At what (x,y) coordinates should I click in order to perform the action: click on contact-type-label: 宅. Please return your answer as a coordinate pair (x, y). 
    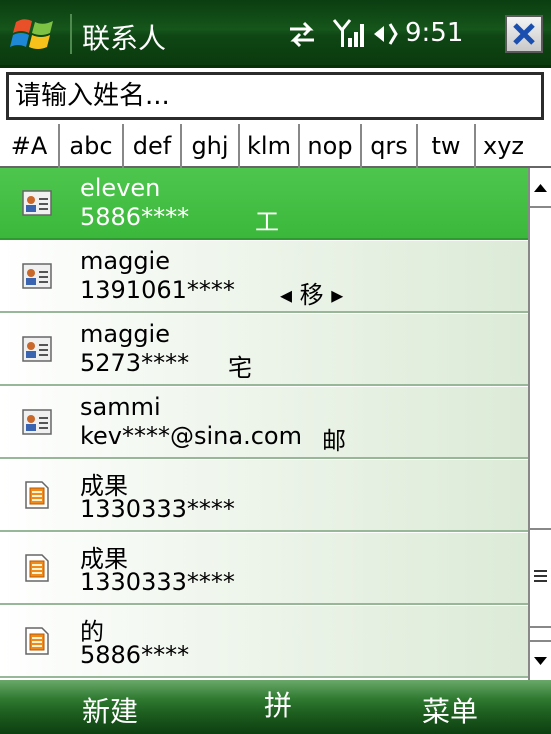
    Looking at the image, I should click on (240, 368).